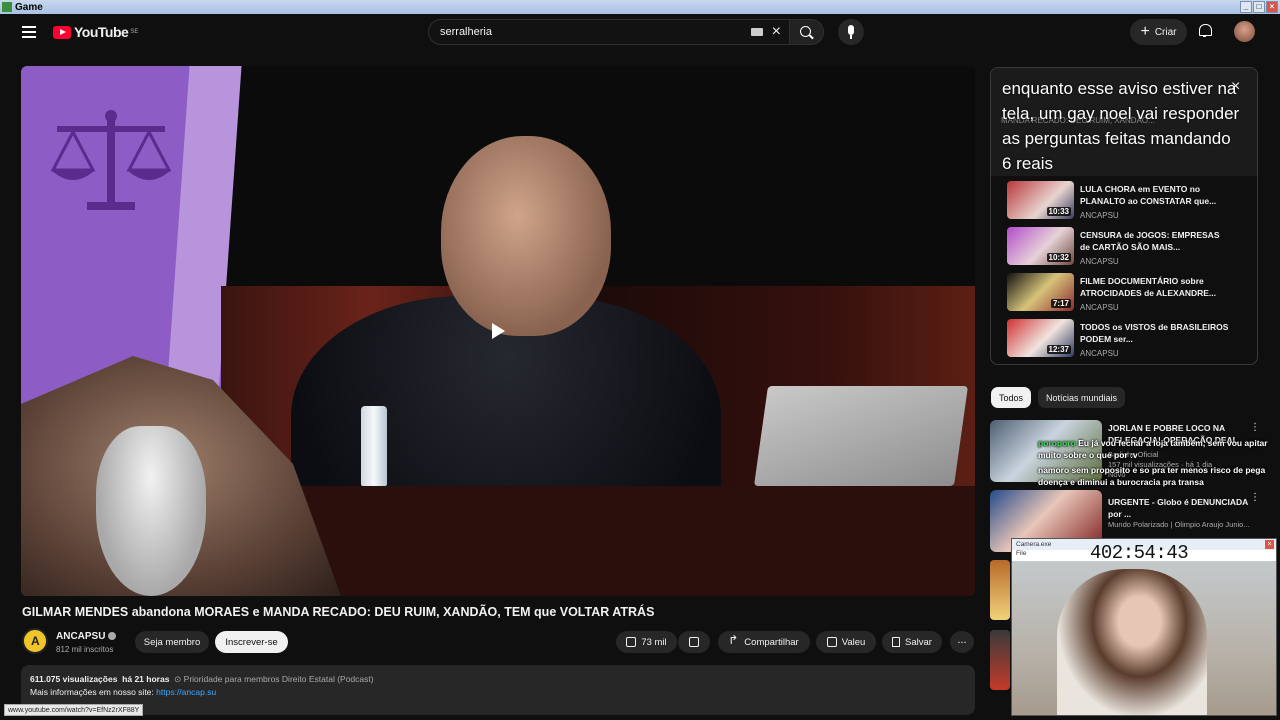 This screenshot has height=720, width=1280. Describe the element at coordinates (1205, 30) in the screenshot. I see `notifications-bell-icon` at that location.